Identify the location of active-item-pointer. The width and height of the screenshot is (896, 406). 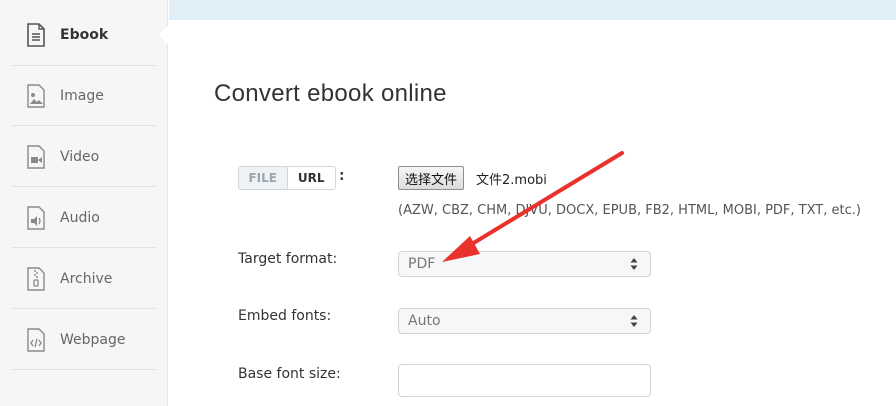
(163, 35).